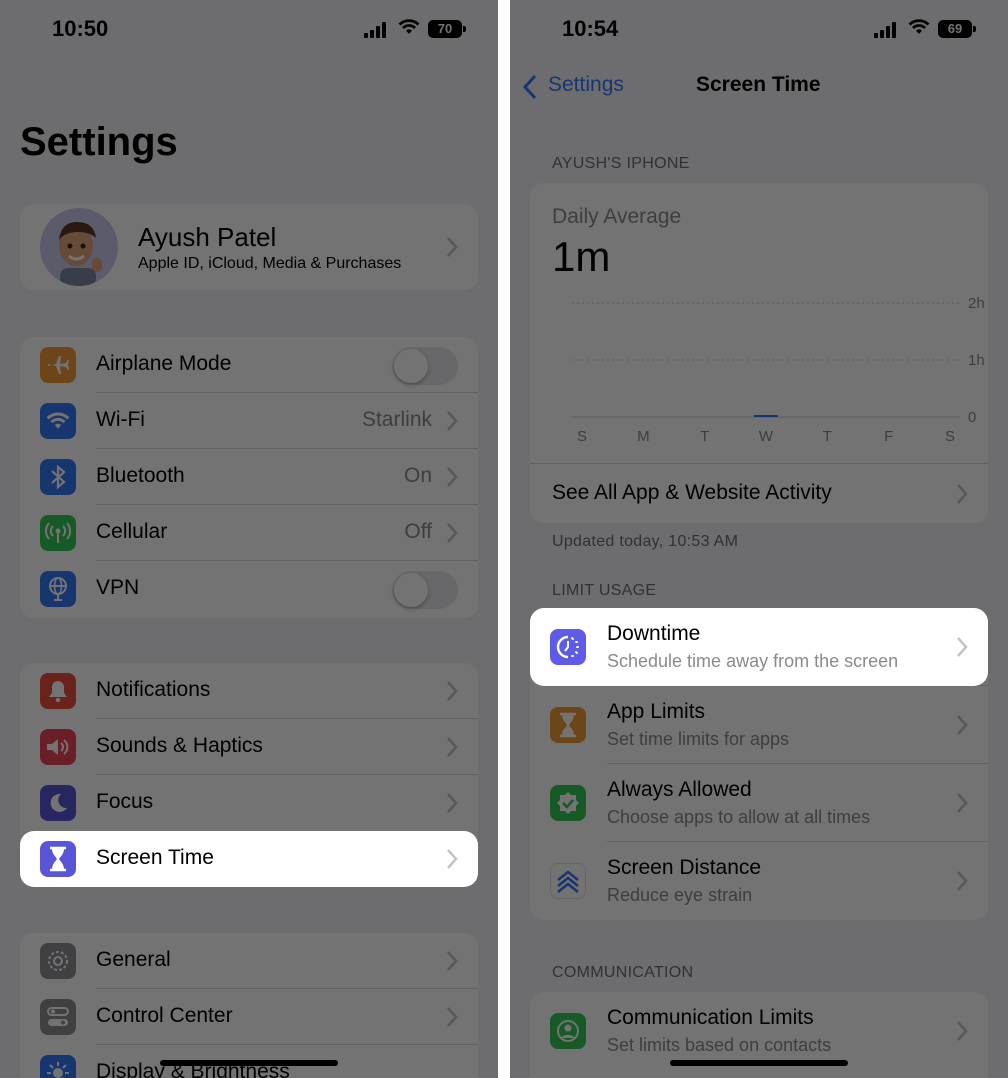 The image size is (1008, 1078). What do you see at coordinates (957, 29) in the screenshot?
I see `battery-icon: 69` at bounding box center [957, 29].